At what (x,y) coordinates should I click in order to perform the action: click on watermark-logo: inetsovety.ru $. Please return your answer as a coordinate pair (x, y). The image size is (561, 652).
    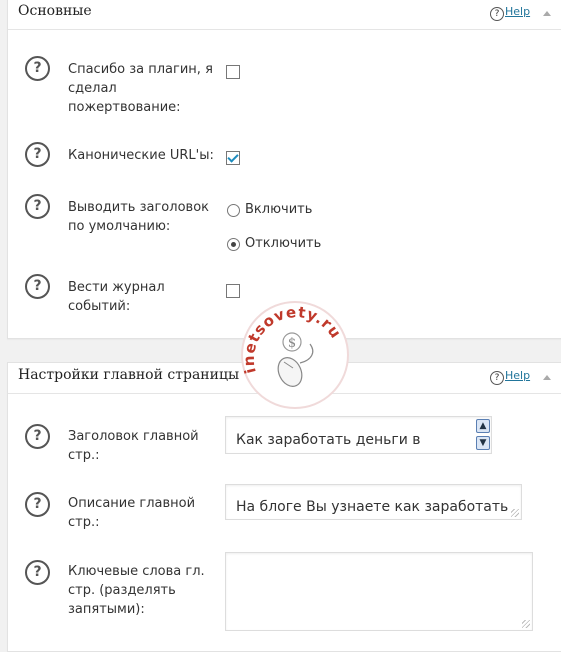
    Looking at the image, I should click on (295, 355).